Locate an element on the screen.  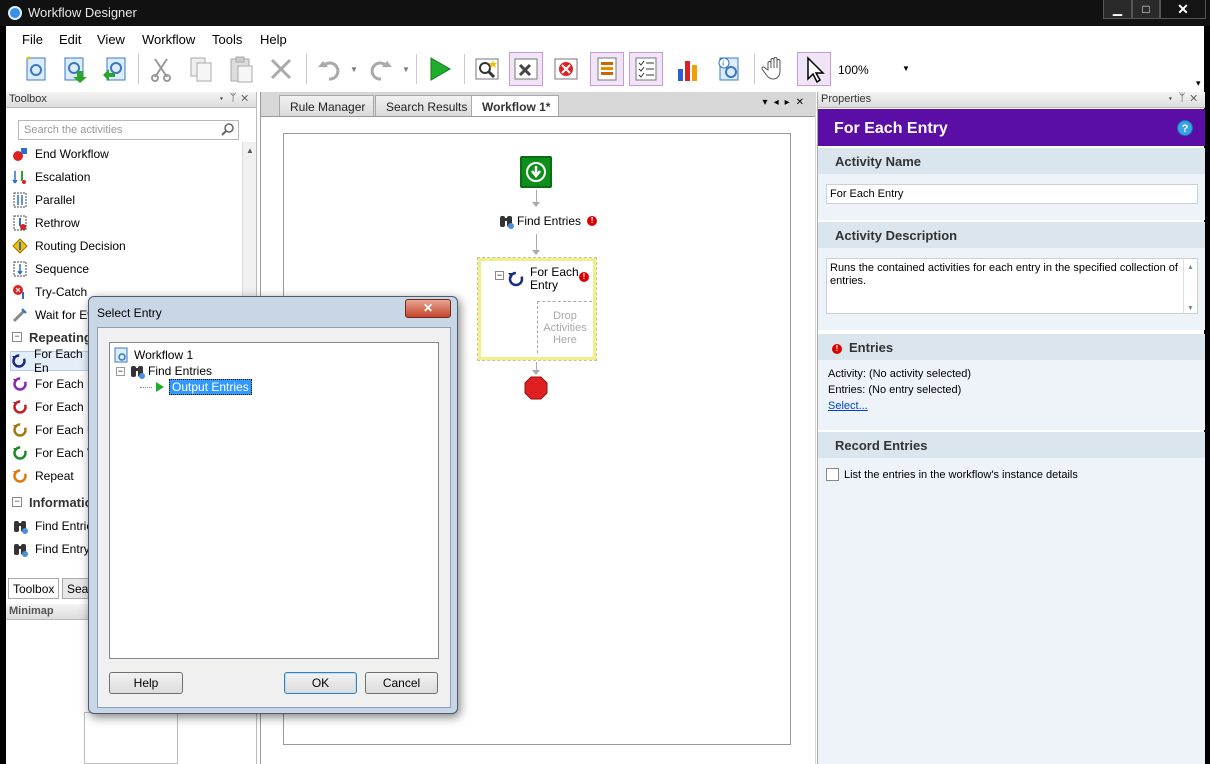
pin-icon: ᛘ is located at coordinates (235, 98).